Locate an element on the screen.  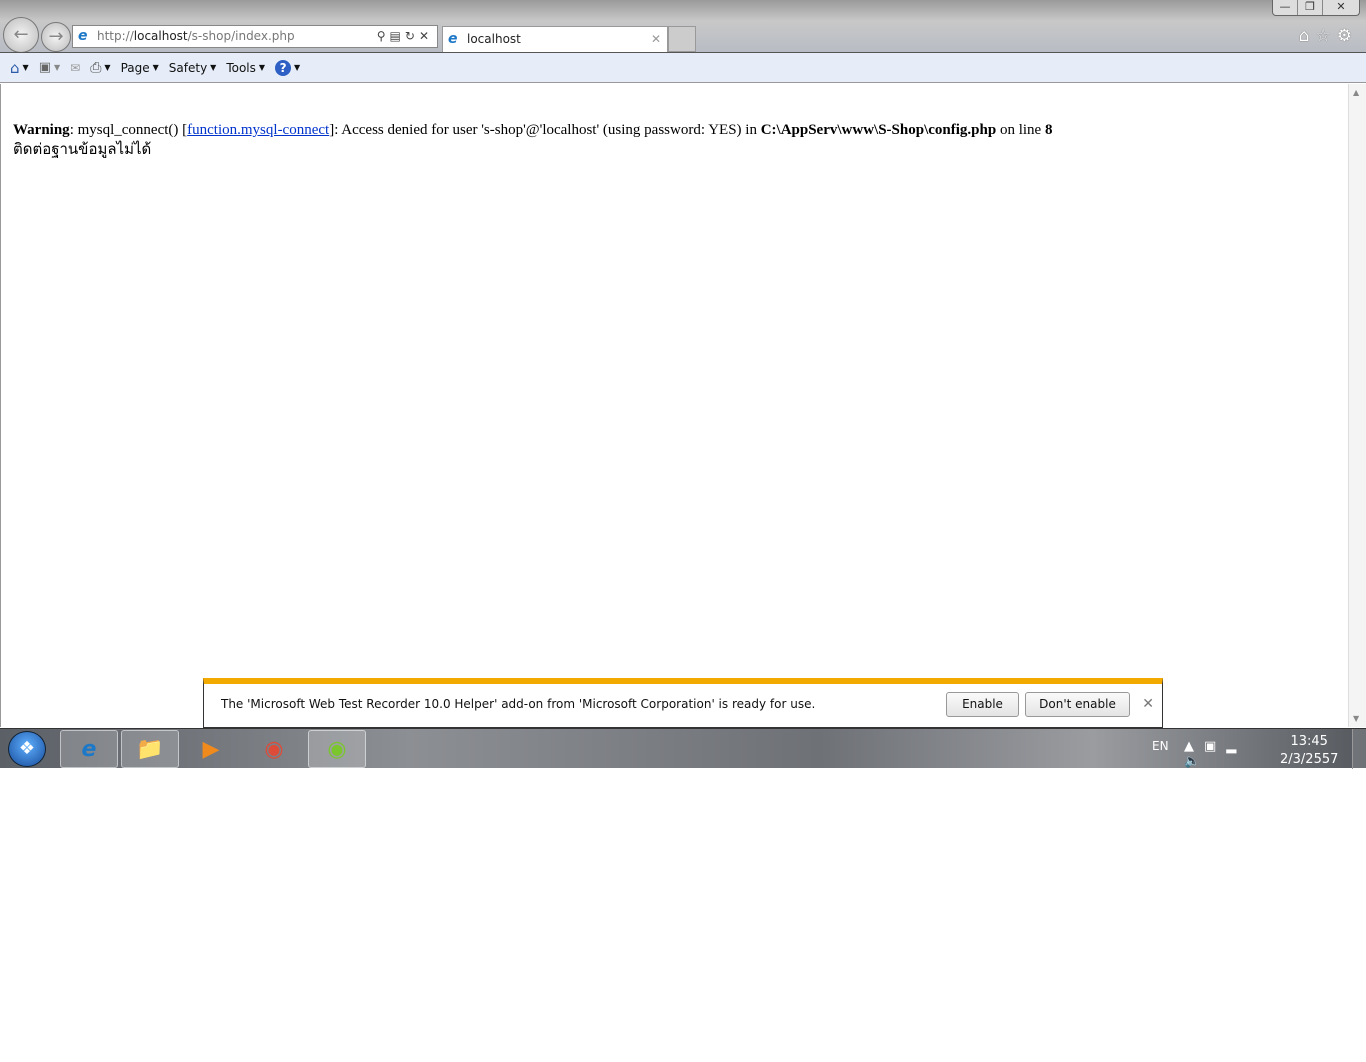
start-button: ❖ is located at coordinates (27, 749).